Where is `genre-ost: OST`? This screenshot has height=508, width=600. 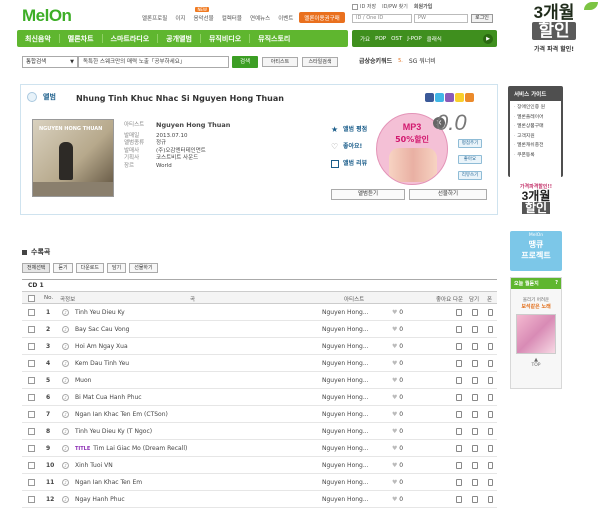
genre-ost: OST is located at coordinates (396, 39).